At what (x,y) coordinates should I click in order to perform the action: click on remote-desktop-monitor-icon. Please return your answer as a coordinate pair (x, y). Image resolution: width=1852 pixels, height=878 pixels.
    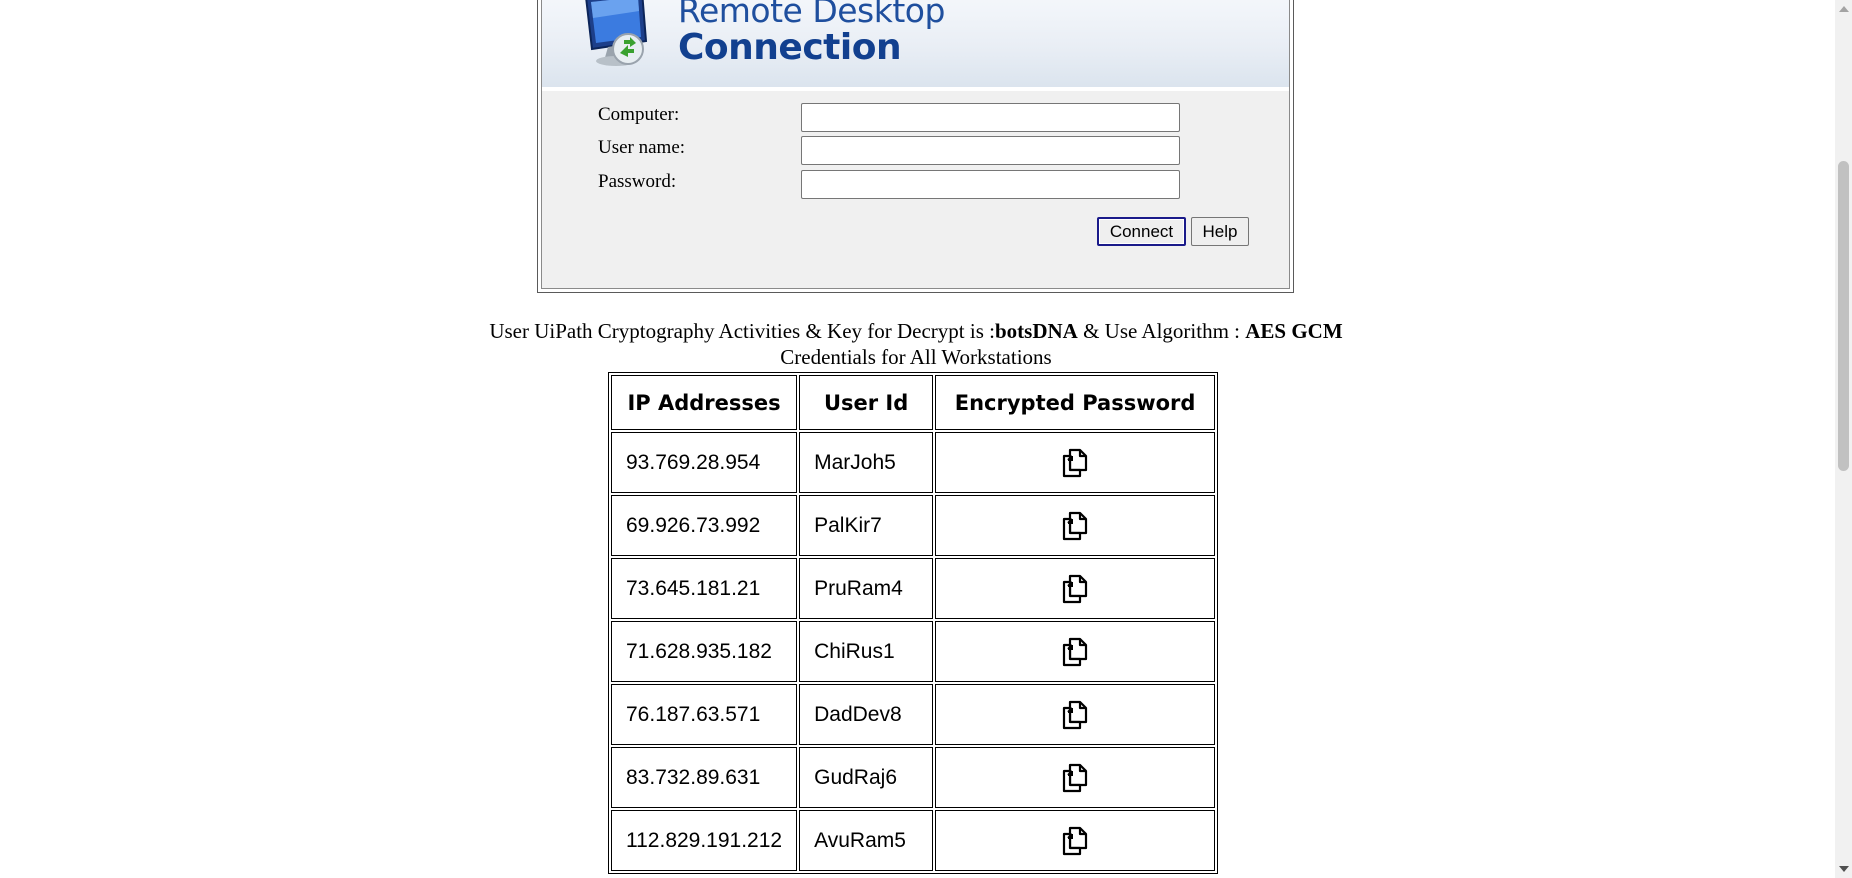
    Looking at the image, I should click on (616, 33).